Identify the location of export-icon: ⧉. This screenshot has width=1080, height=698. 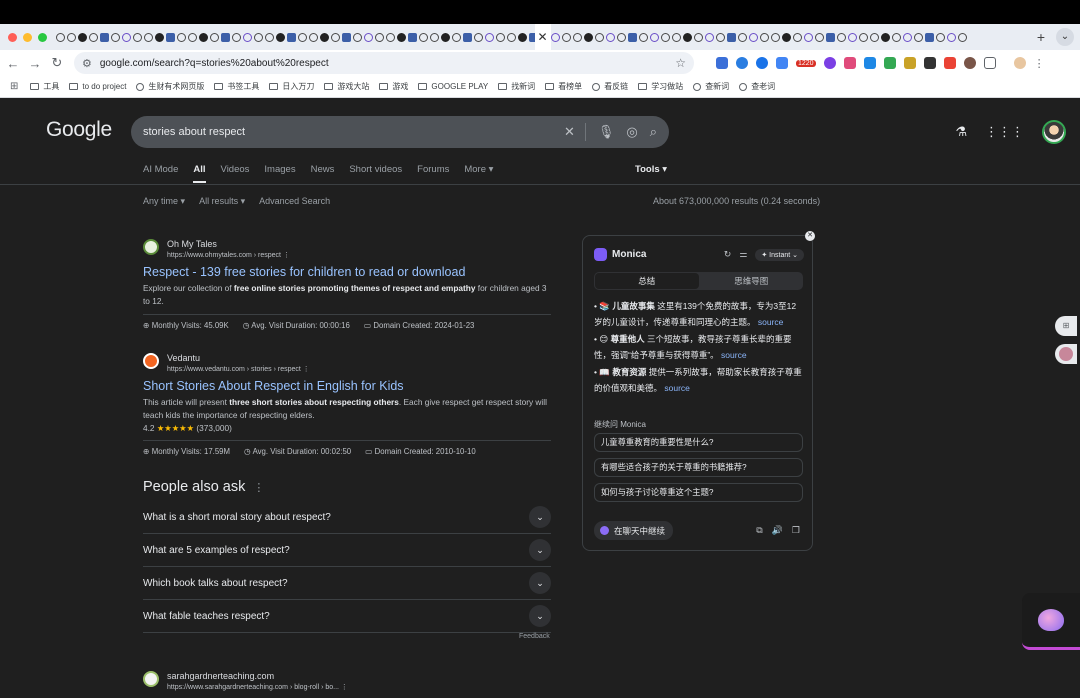
(759, 530).